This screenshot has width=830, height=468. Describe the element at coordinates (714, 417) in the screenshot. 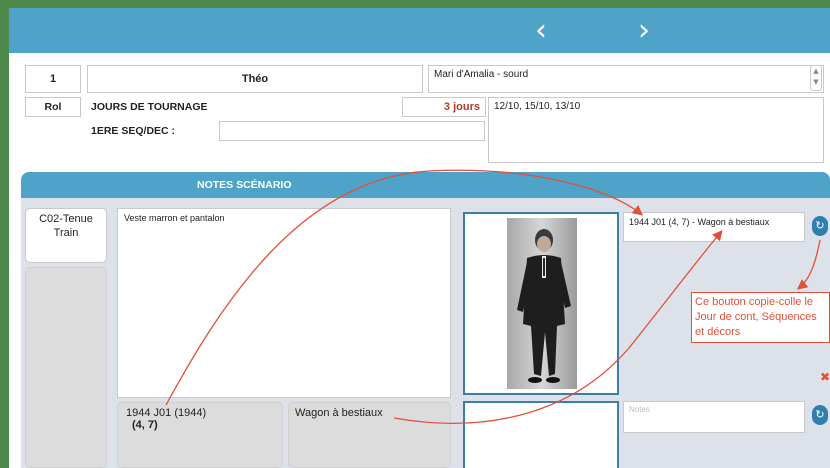

I see `notes-field: Notes` at that location.